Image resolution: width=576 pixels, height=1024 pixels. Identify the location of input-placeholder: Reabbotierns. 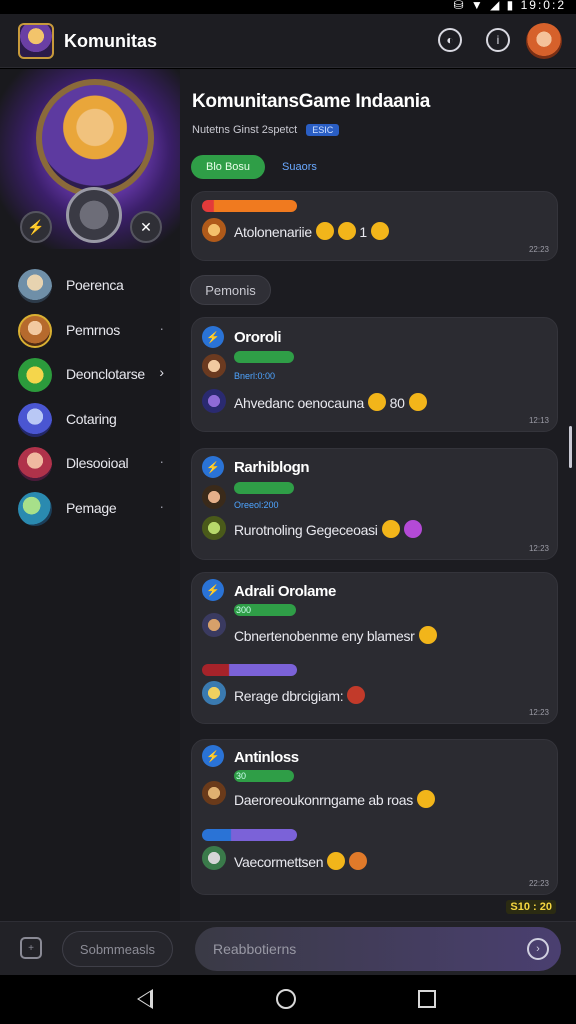
(255, 949).